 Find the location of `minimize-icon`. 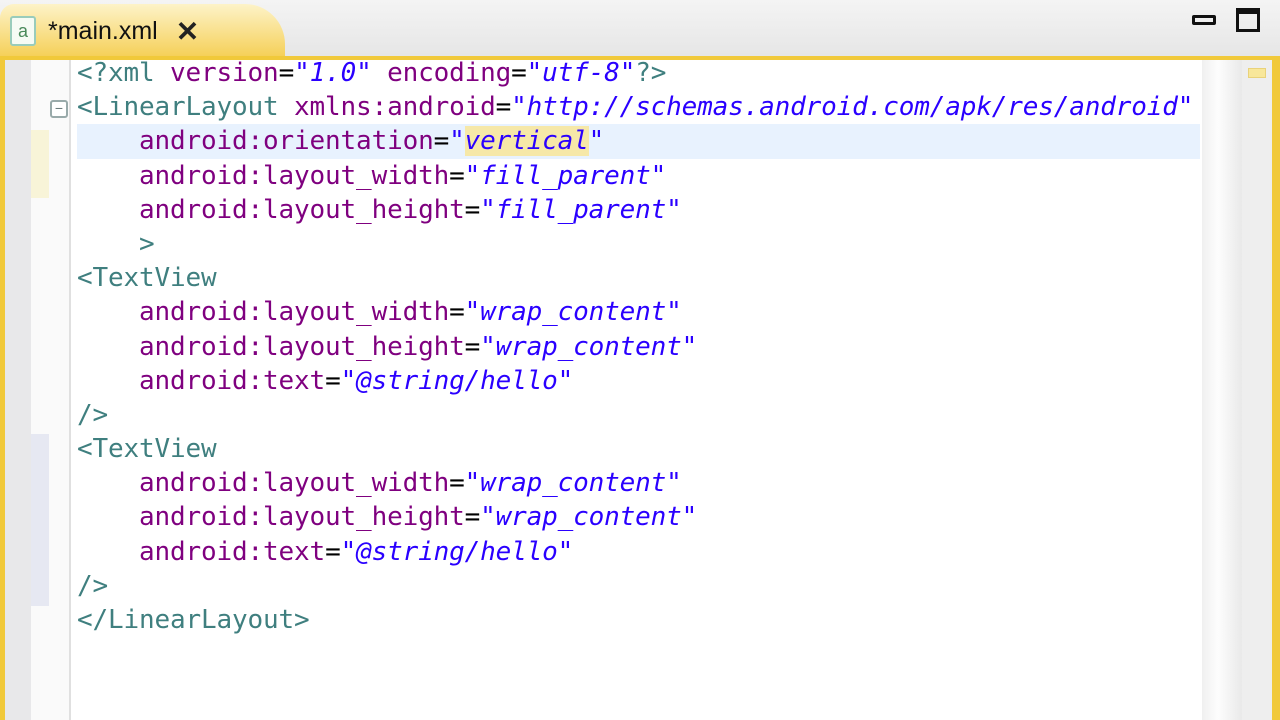

minimize-icon is located at coordinates (1204, 20).